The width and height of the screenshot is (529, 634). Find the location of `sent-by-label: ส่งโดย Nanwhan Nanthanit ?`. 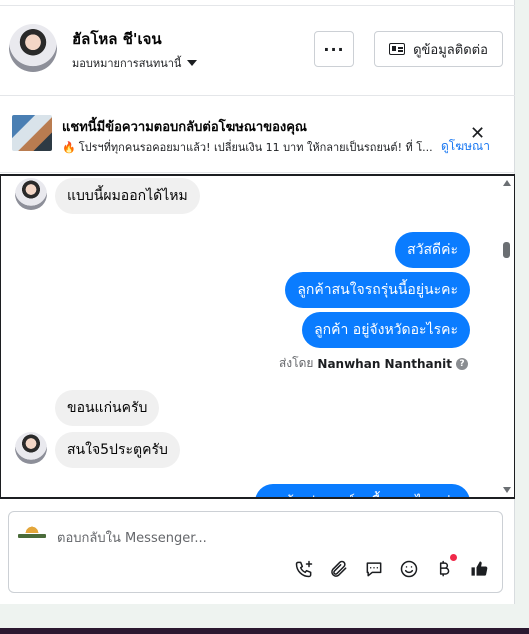

sent-by-label: ส่งโดย Nanwhan Nanthanit ? is located at coordinates (373, 363).